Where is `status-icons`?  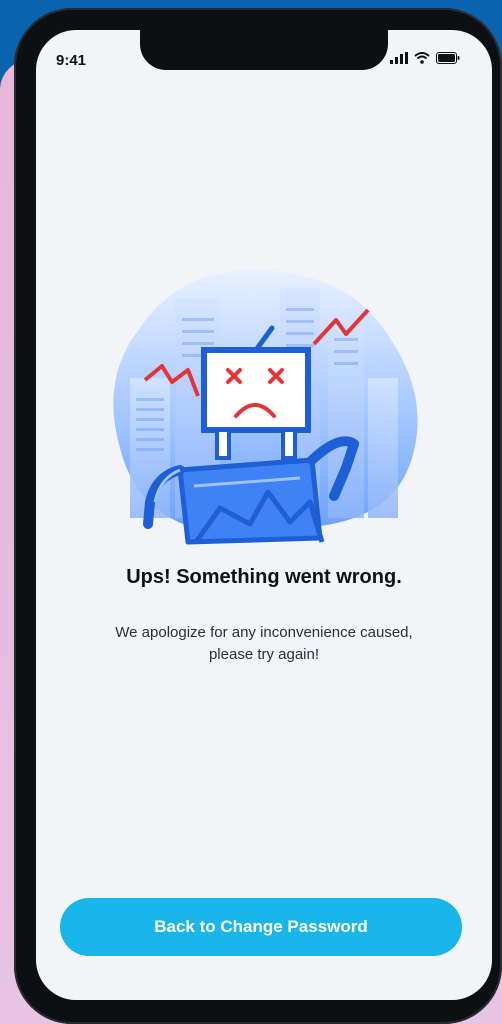 status-icons is located at coordinates (425, 58).